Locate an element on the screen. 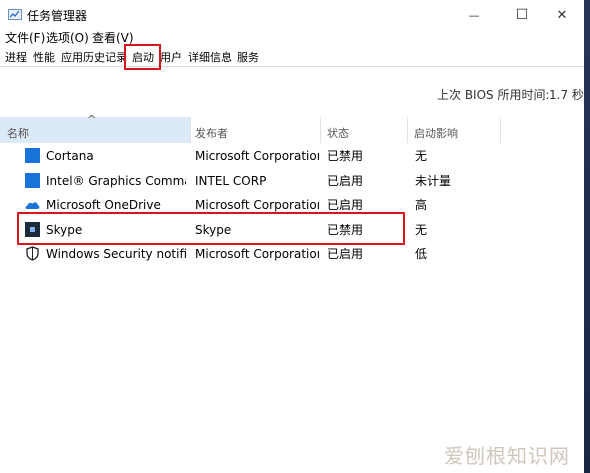  tab-services: 服务 is located at coordinates (248, 57).